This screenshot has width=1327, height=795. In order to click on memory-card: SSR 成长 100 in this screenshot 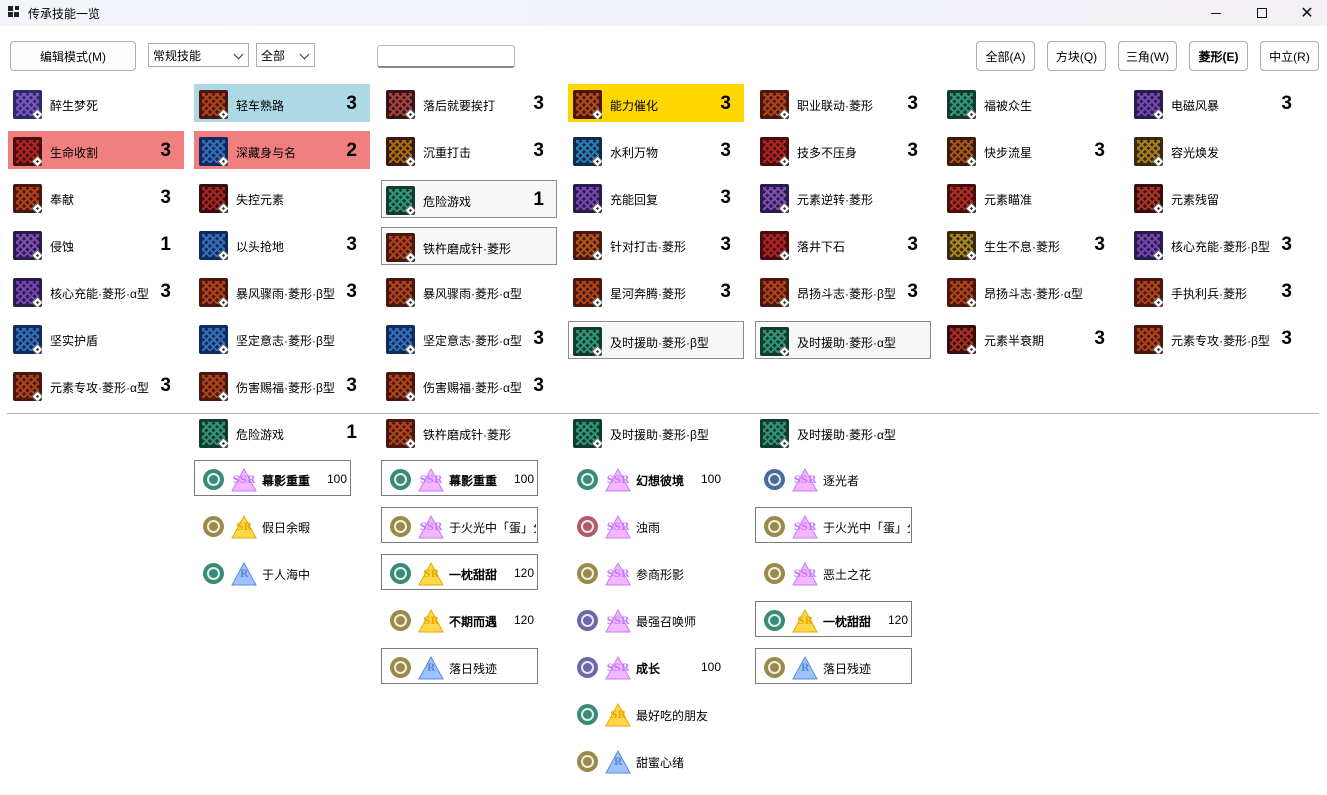, I will do `click(646, 666)`.